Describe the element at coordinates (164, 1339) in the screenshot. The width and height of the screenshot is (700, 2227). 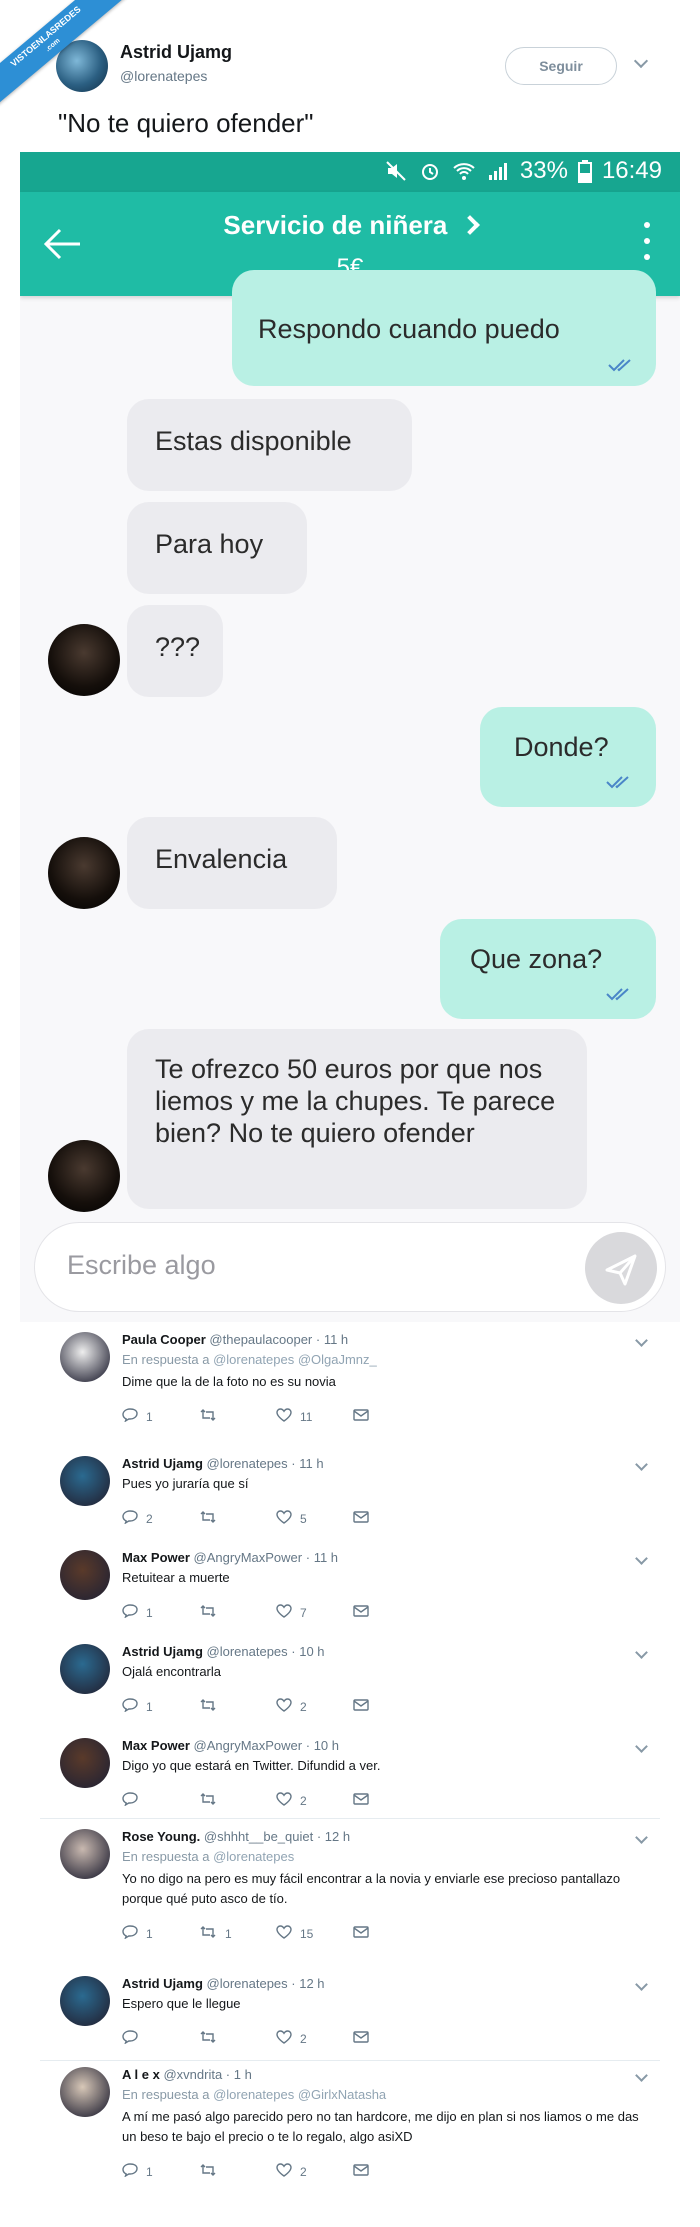
I see `reply-author-name: Paula Cooper` at that location.